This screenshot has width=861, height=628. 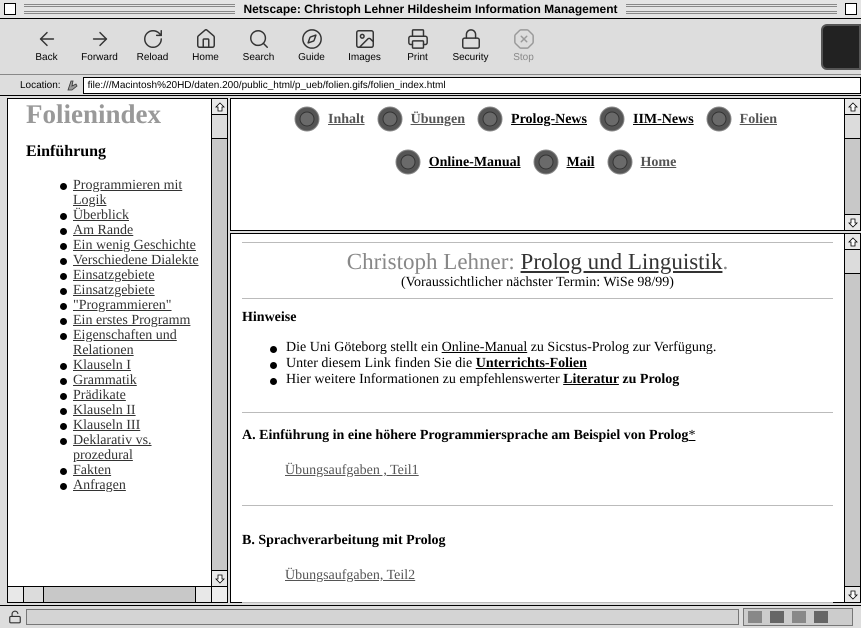 What do you see at coordinates (104, 410) in the screenshot?
I see `sidebar-link: Klauseln II` at bounding box center [104, 410].